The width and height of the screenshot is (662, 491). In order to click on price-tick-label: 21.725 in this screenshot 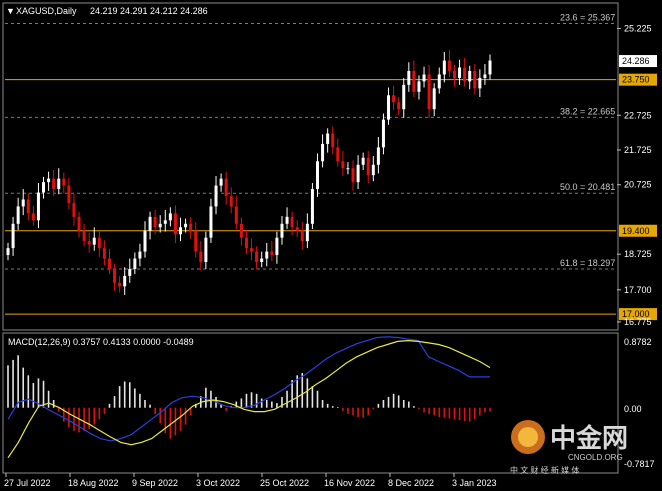, I will do `click(638, 150)`.